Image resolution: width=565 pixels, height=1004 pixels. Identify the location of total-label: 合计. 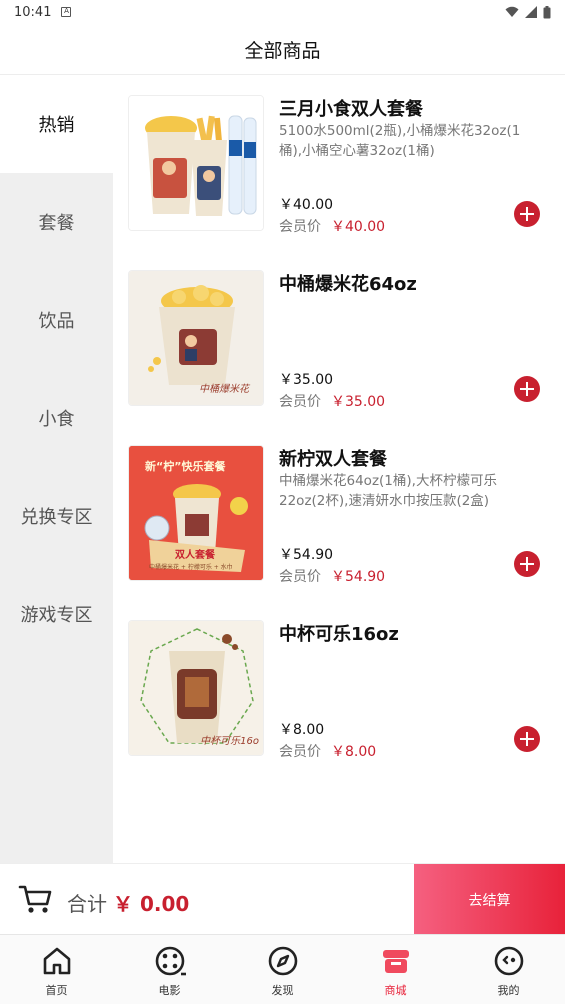
(87, 904).